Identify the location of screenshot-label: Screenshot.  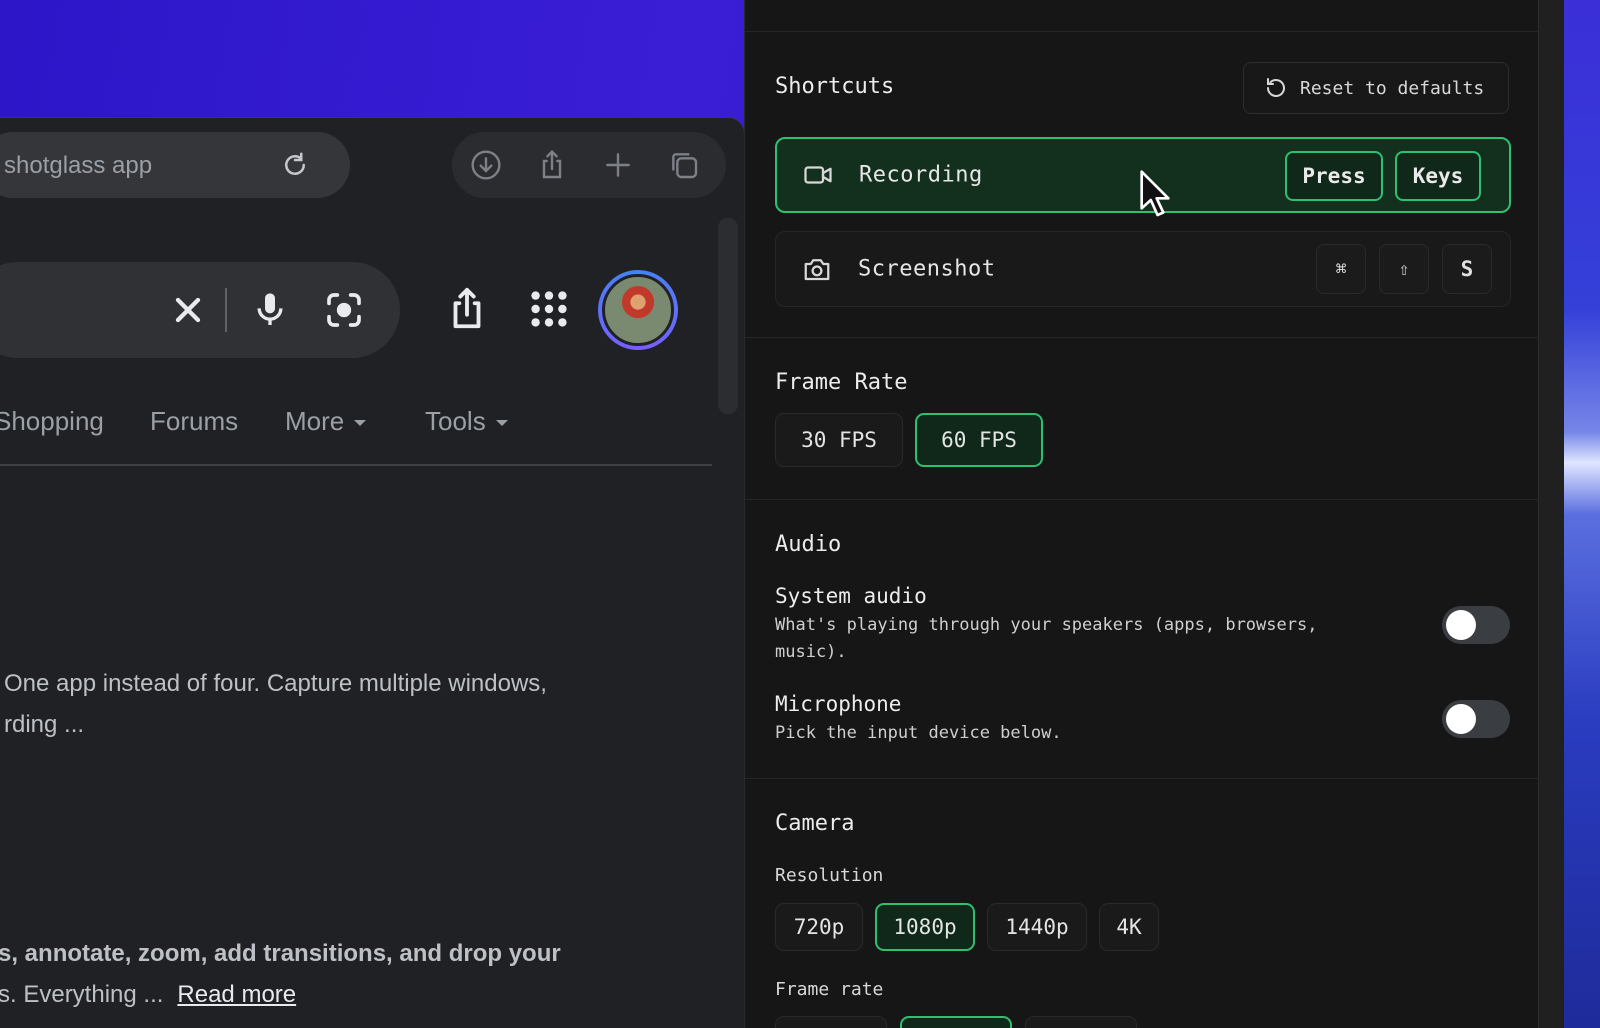
(927, 269).